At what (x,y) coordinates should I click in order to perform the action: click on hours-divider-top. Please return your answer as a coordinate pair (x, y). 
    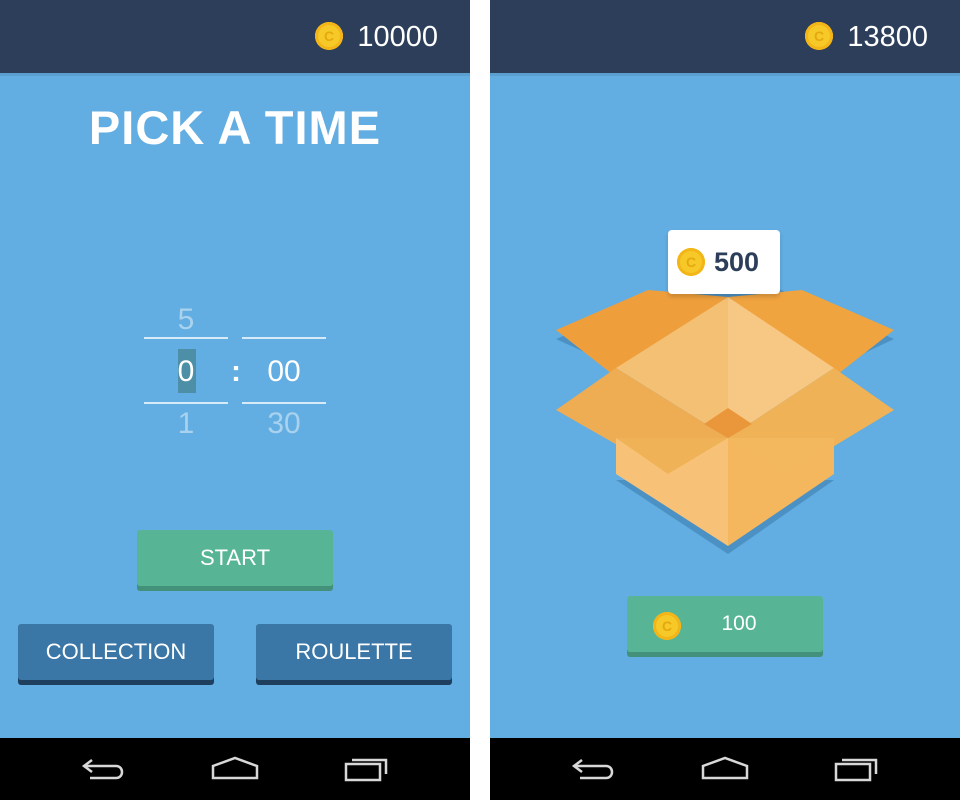
    Looking at the image, I should click on (186, 338).